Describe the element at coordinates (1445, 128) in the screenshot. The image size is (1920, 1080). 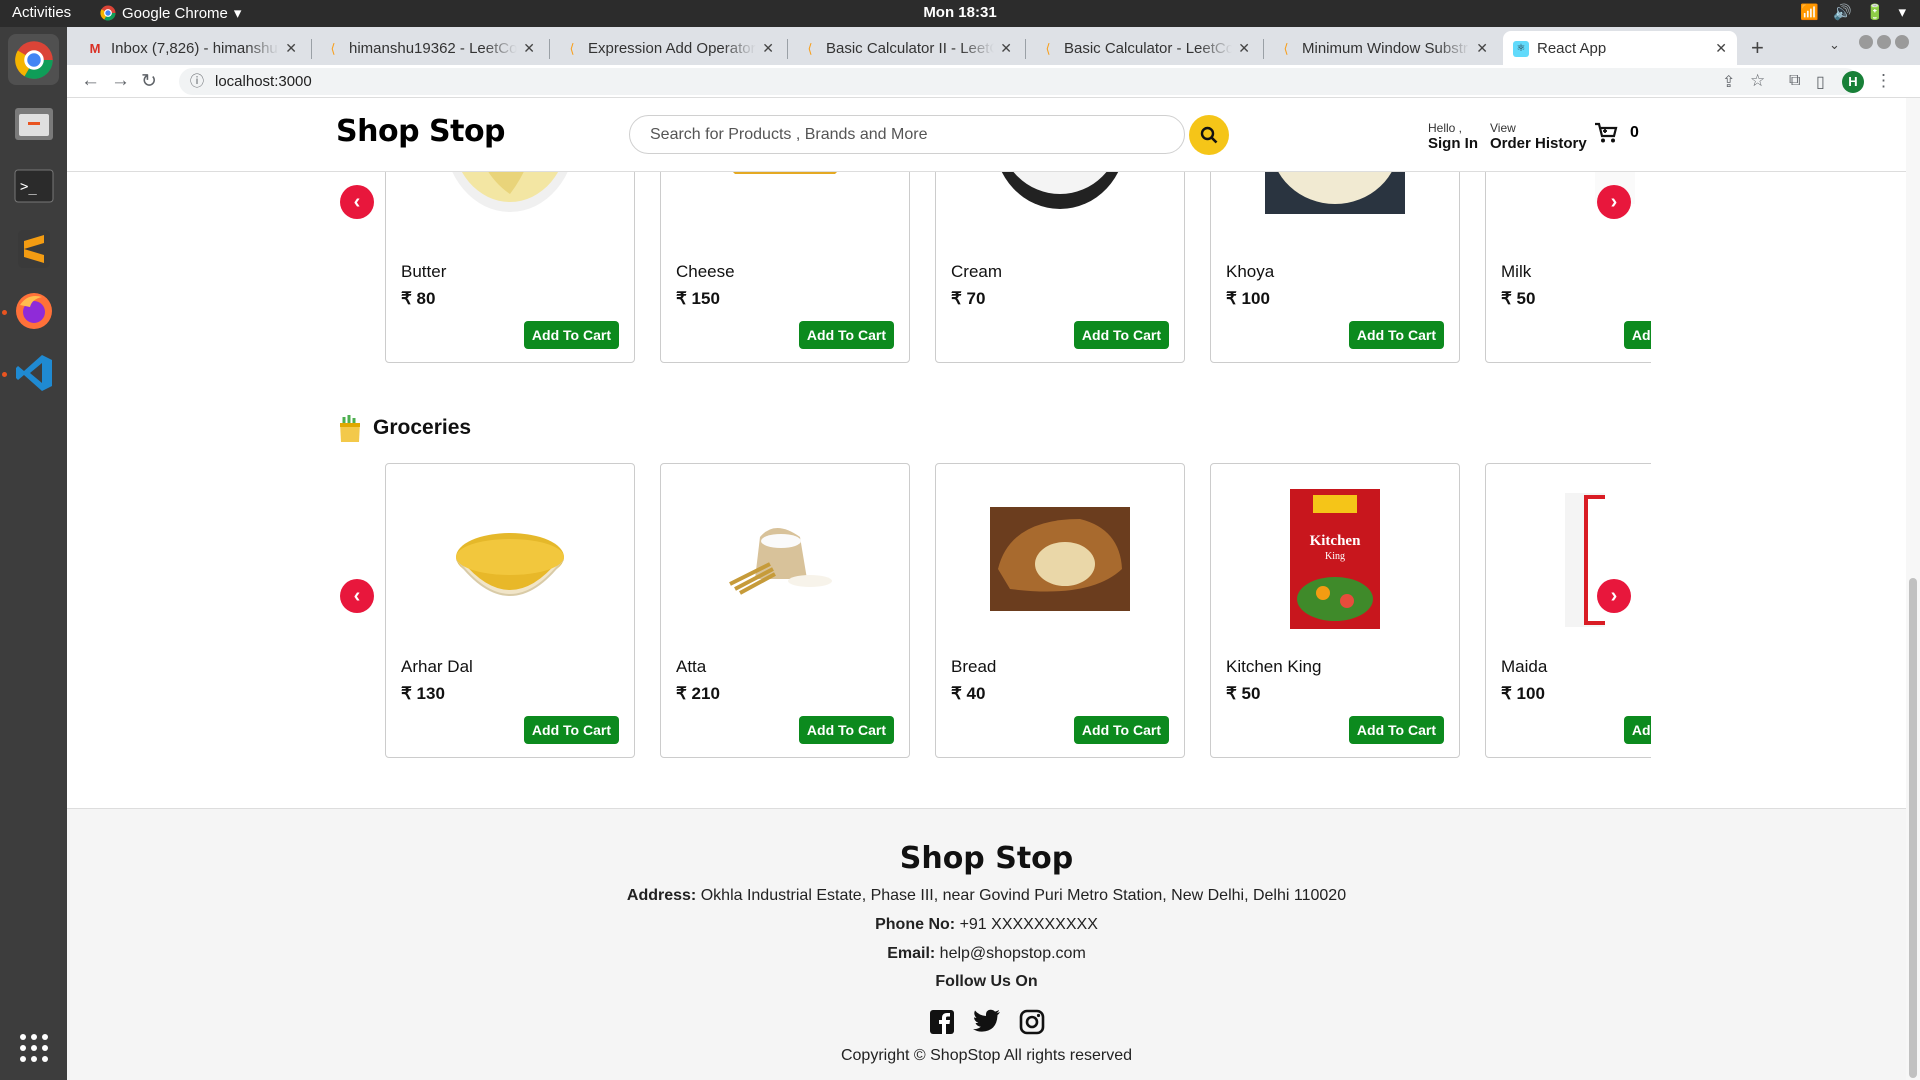
I see `hello-label: Hello ,` at that location.